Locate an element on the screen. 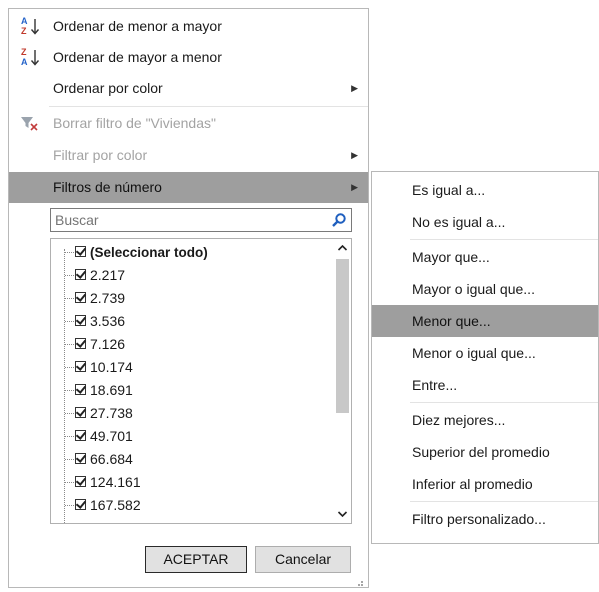 This screenshot has height=592, width=599. sort-descending-item: Z A Ordenar de mayor a menor is located at coordinates (188, 57).